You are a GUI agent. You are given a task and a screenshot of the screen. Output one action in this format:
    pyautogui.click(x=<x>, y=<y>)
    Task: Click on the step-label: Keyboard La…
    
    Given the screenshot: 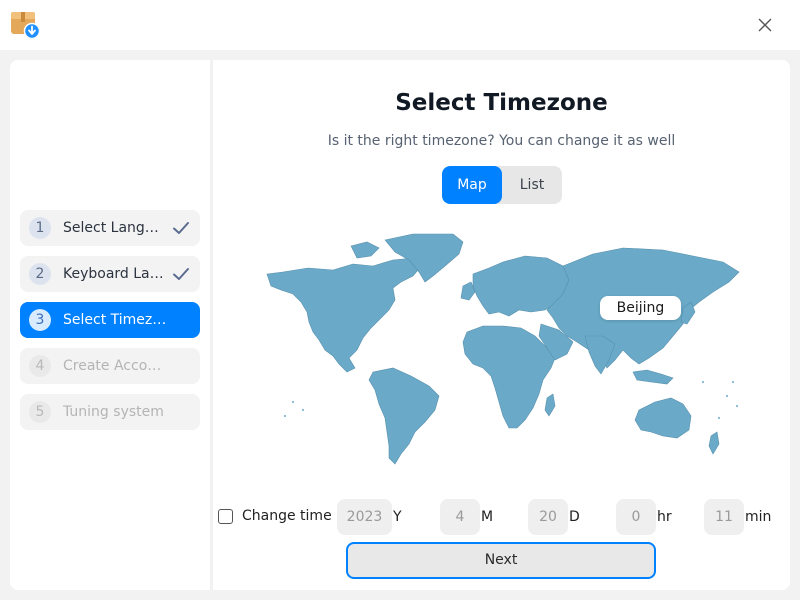 What is the action you would take?
    pyautogui.click(x=113, y=274)
    